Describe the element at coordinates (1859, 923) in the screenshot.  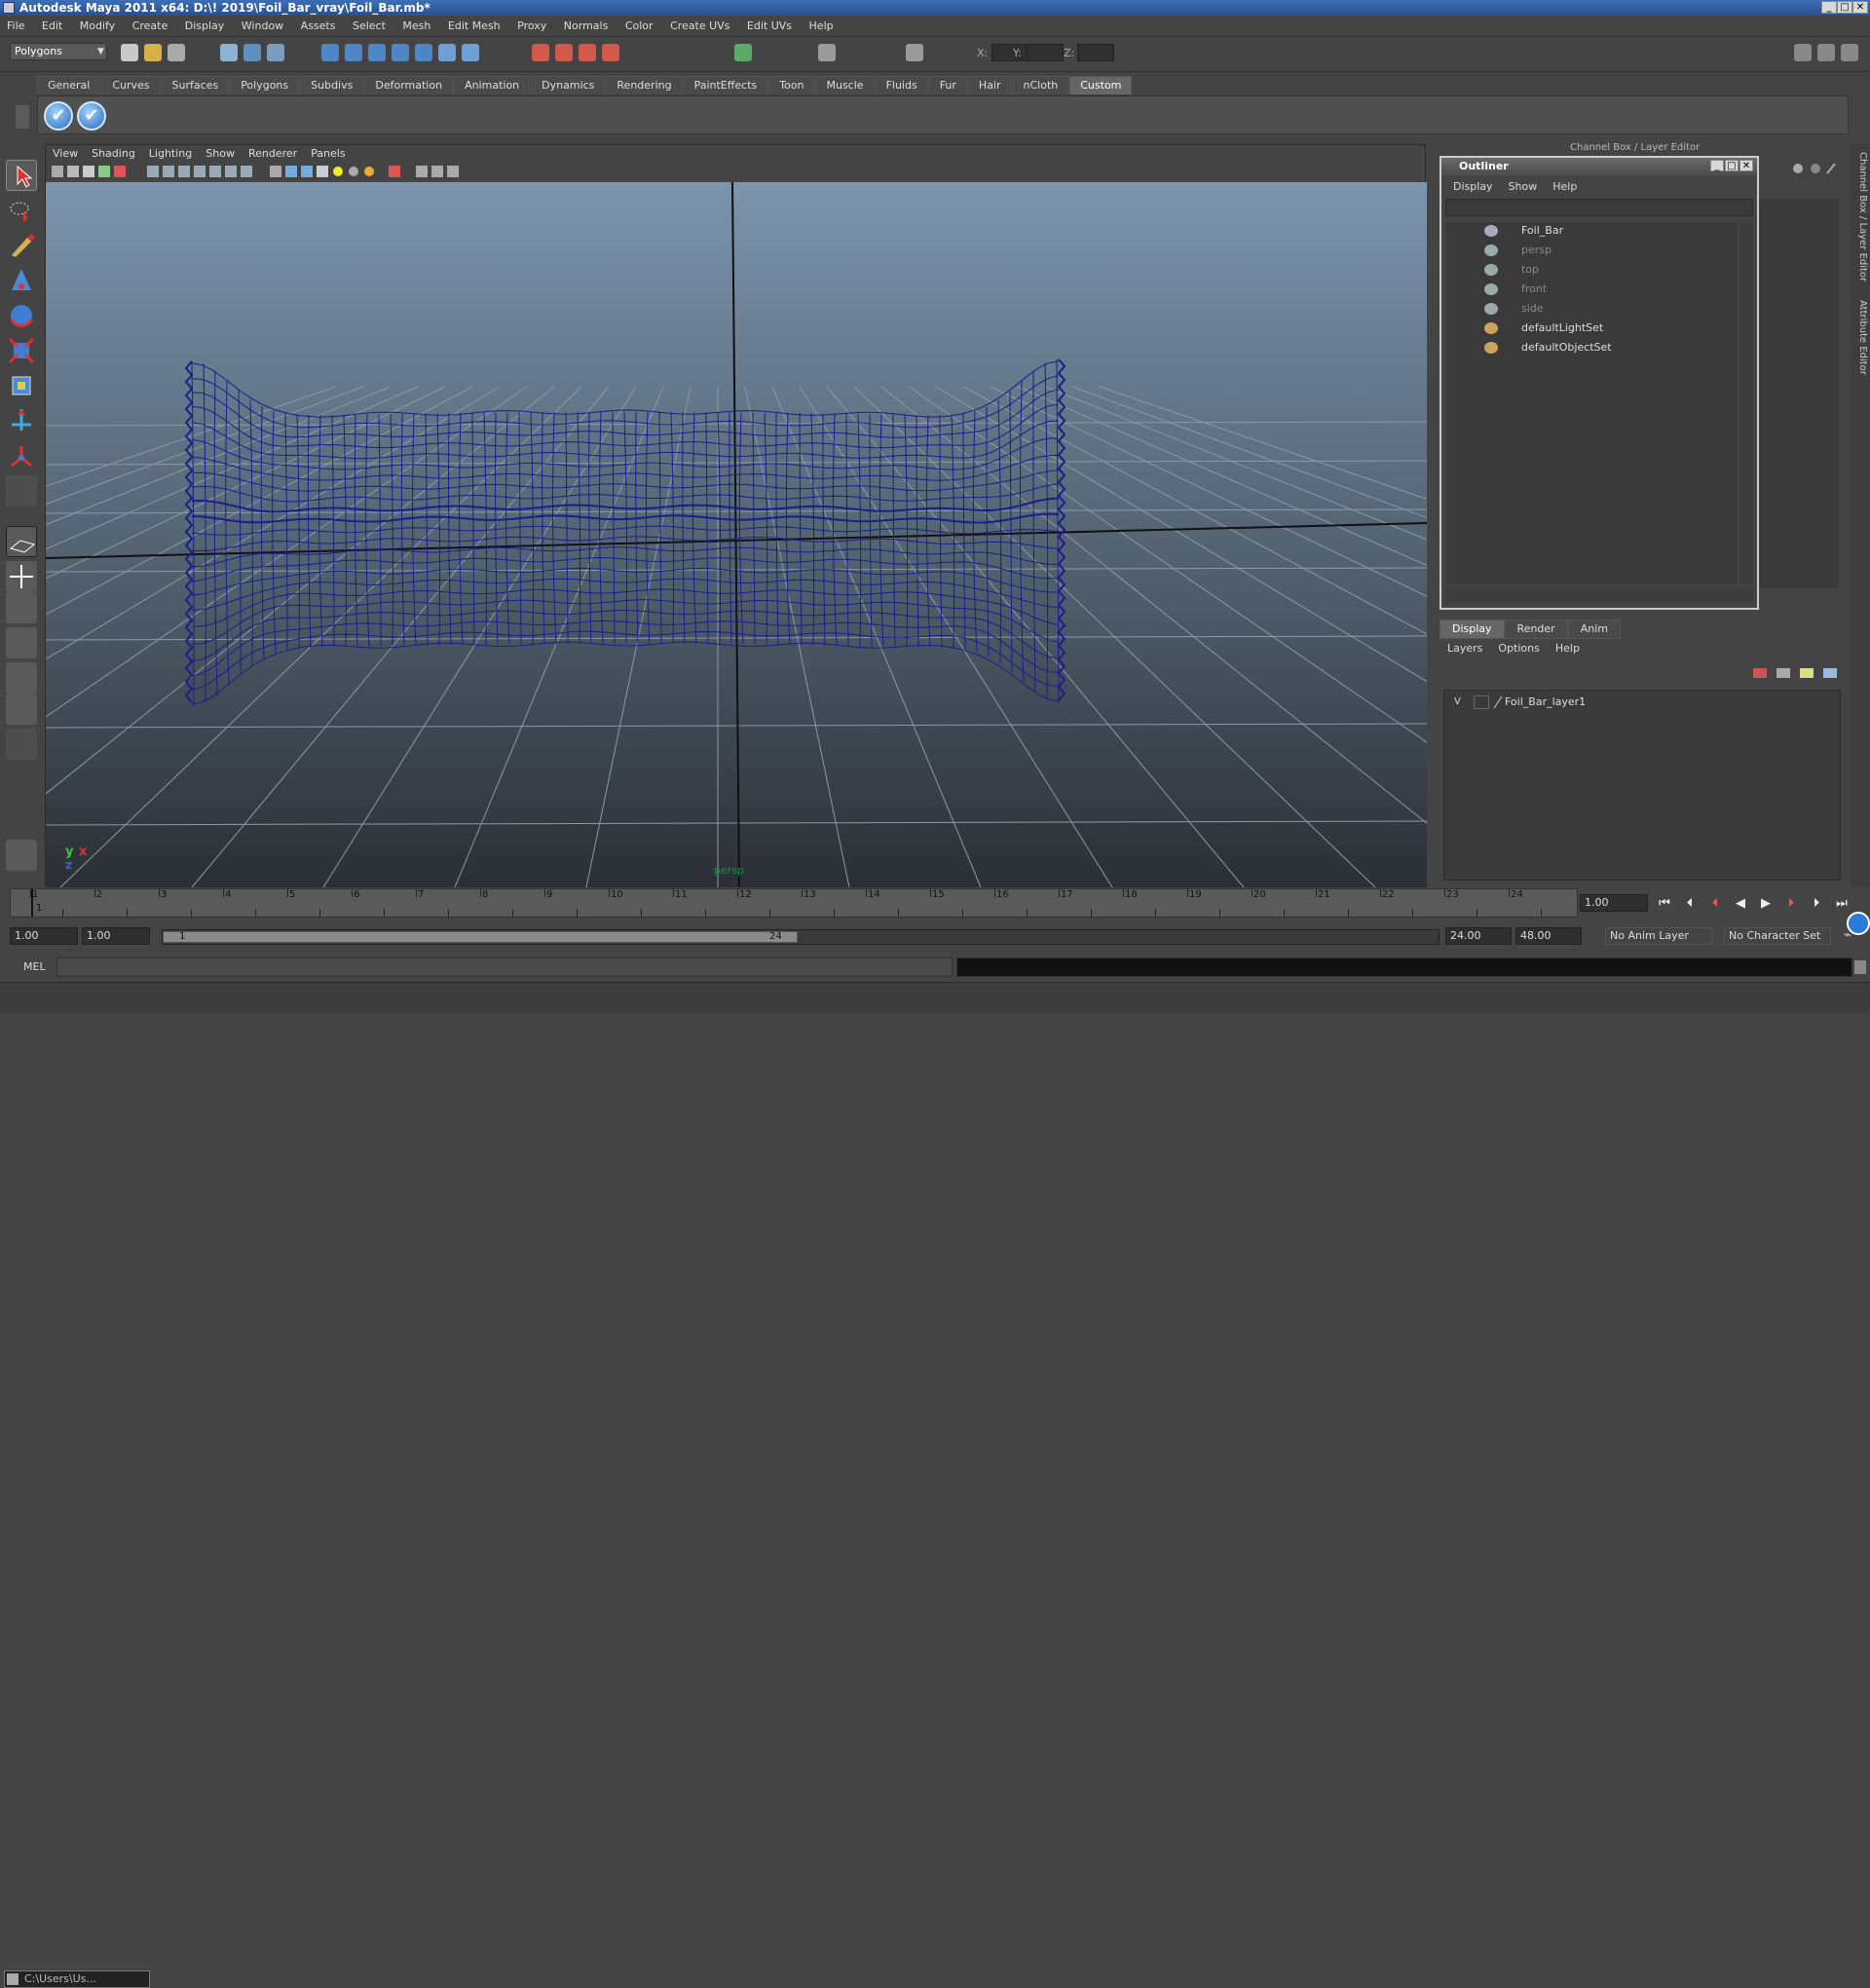
I see `teamviewer-icon` at that location.